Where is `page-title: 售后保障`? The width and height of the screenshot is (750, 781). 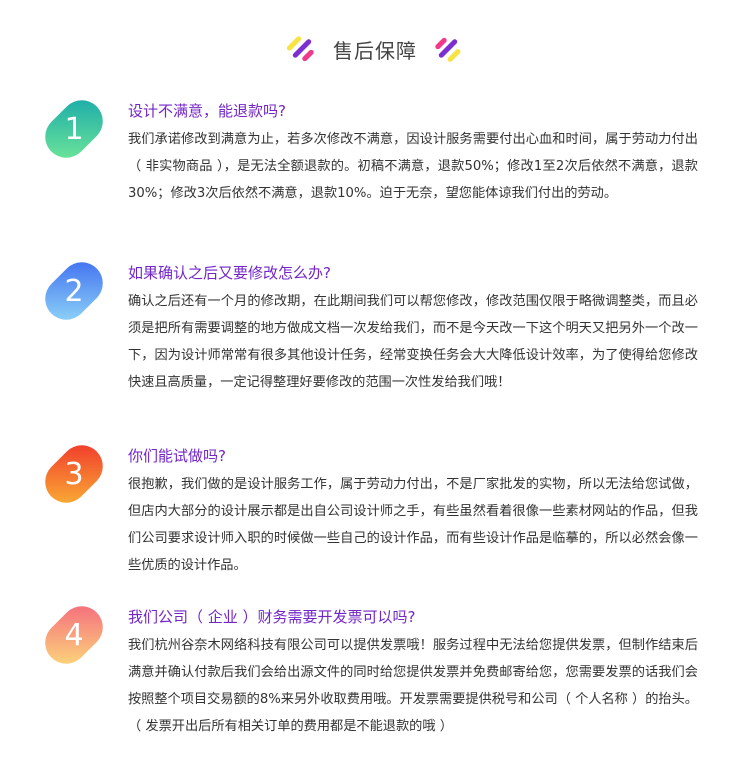 page-title: 售后保障 is located at coordinates (375, 50).